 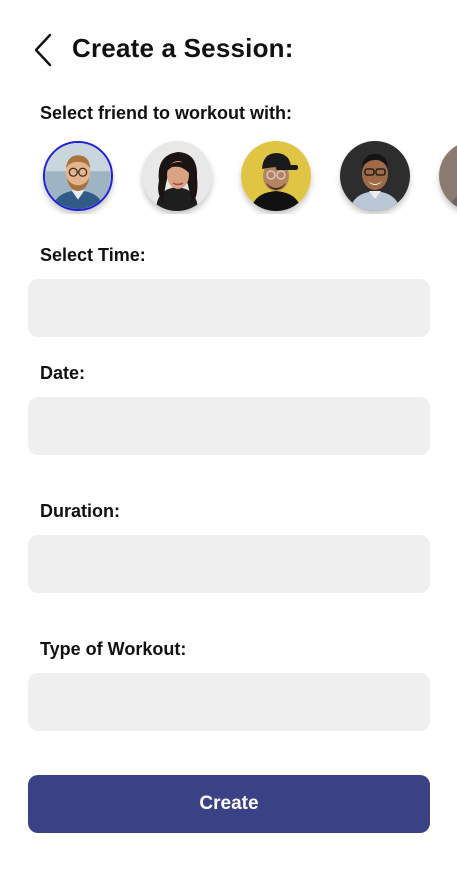 I want to click on workout-type-label: Type of Workout:, so click(x=113, y=649).